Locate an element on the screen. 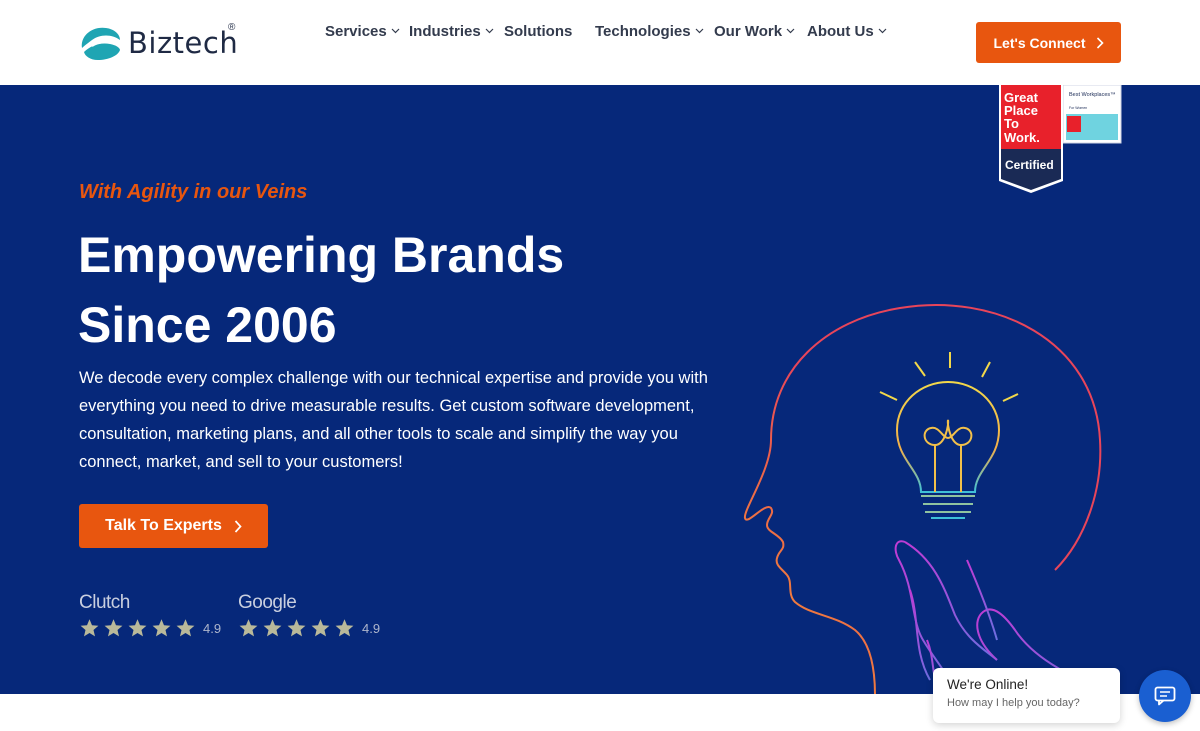  nav-item-solutions: Solutions is located at coordinates (538, 31).